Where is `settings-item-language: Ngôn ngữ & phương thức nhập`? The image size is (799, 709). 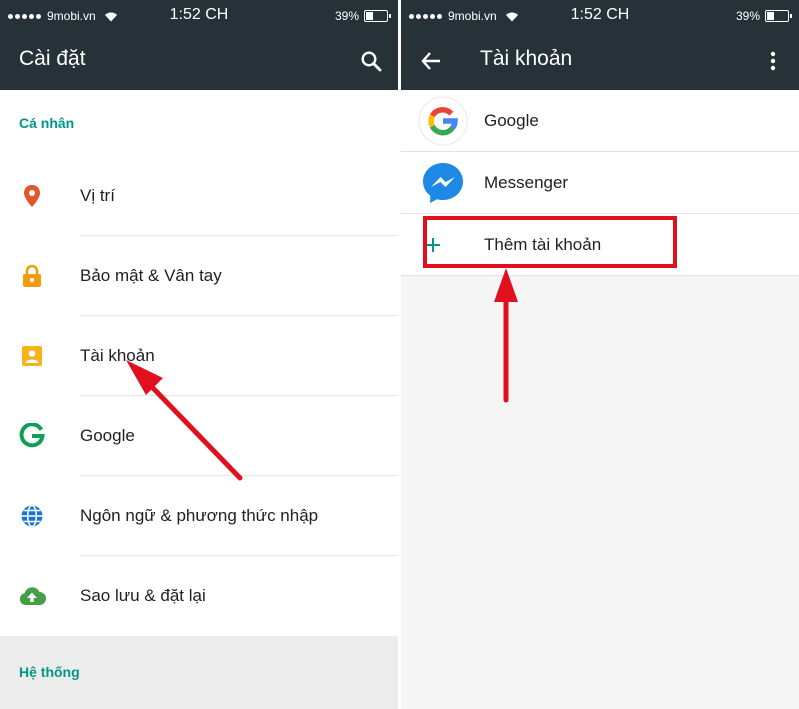
settings-item-language: Ngôn ngữ & phương thức nhập is located at coordinates (199, 516).